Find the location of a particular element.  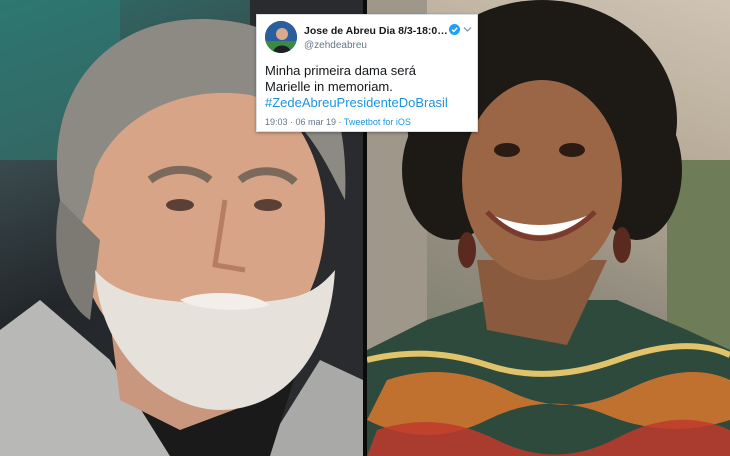

verified-badge-icon is located at coordinates (454, 29).